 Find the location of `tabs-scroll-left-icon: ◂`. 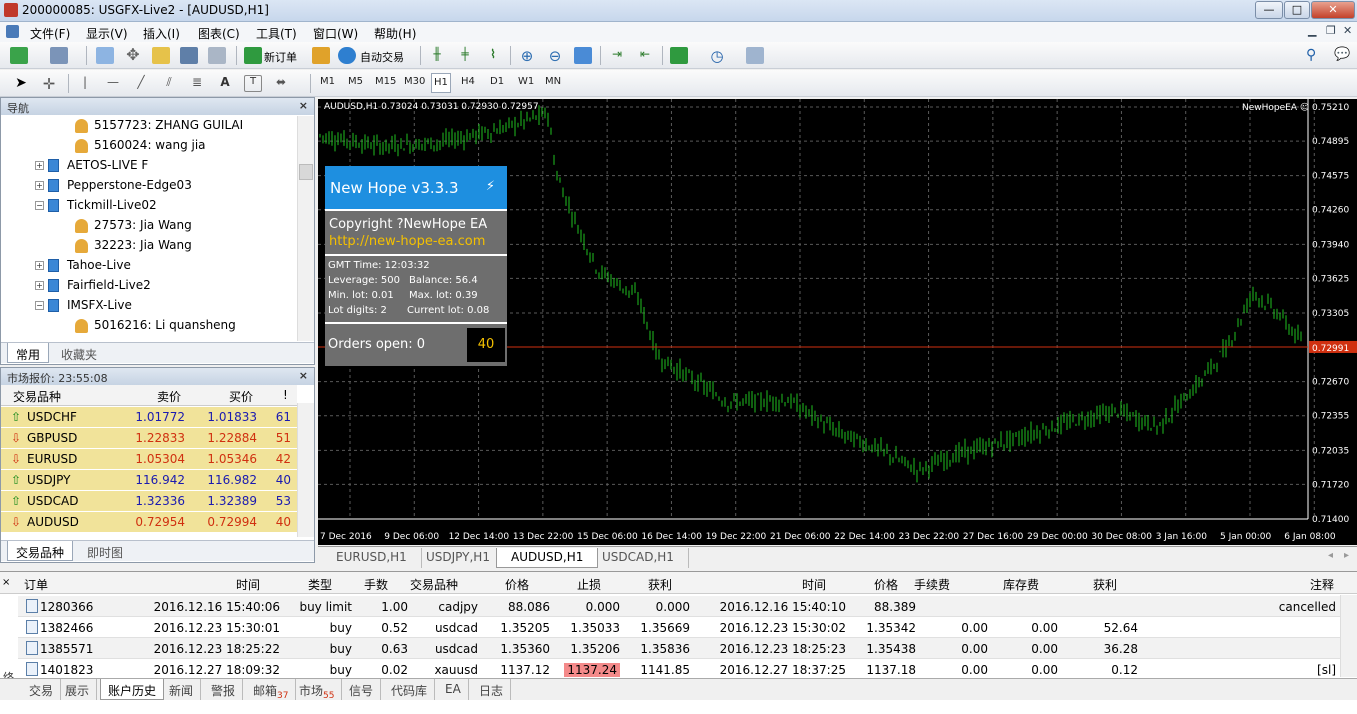

tabs-scroll-left-icon: ◂ is located at coordinates (1330, 555).